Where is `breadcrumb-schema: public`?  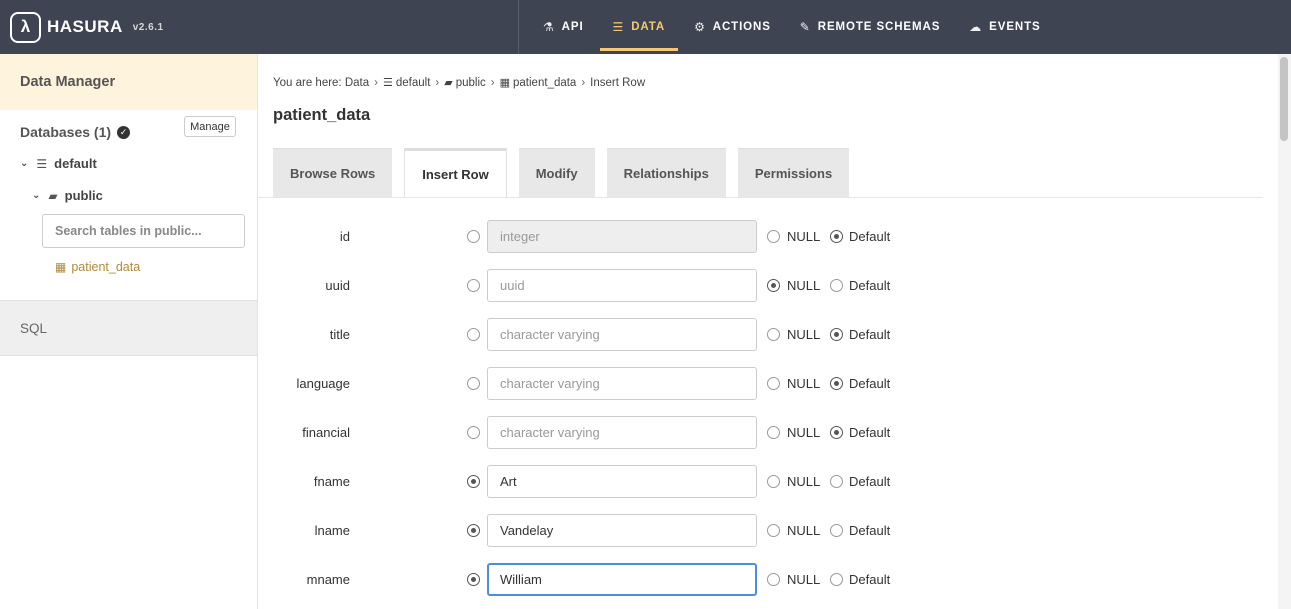 breadcrumb-schema: public is located at coordinates (471, 83).